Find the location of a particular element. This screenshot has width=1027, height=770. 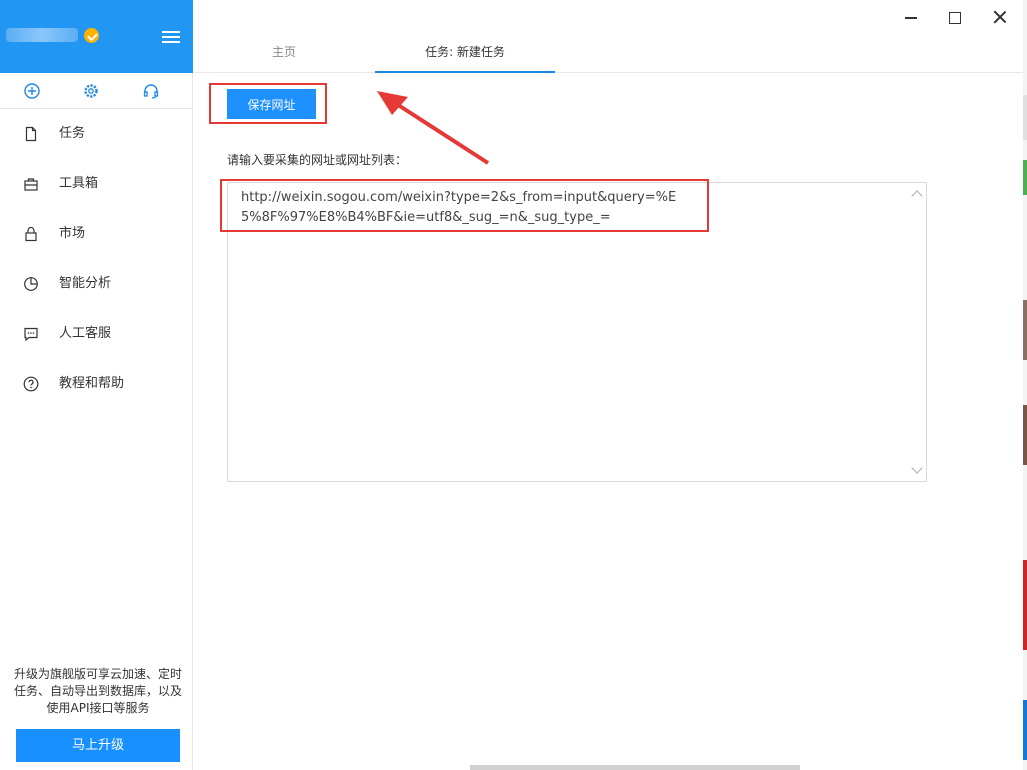

sidebar-nav: 任务 工具箱 市场 智能分析 人工客服 教程和帮助 is located at coordinates (96, 260).